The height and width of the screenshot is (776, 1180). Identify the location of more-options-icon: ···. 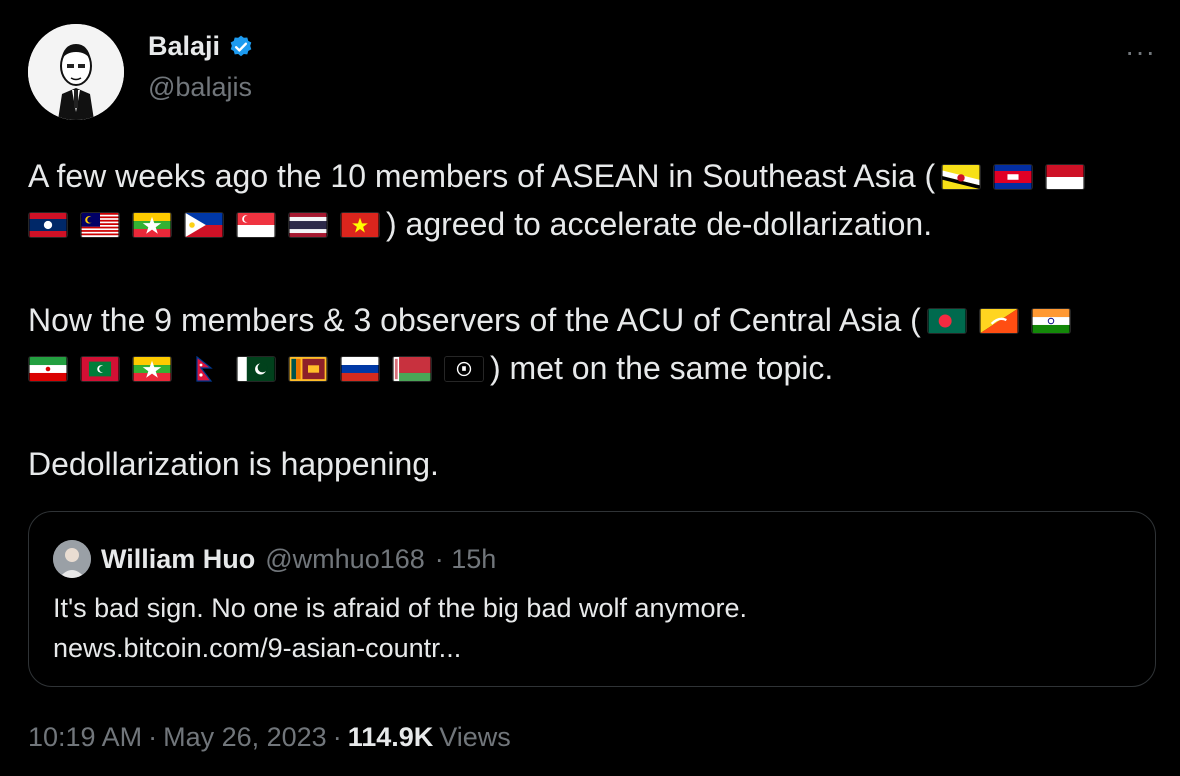
(1140, 52).